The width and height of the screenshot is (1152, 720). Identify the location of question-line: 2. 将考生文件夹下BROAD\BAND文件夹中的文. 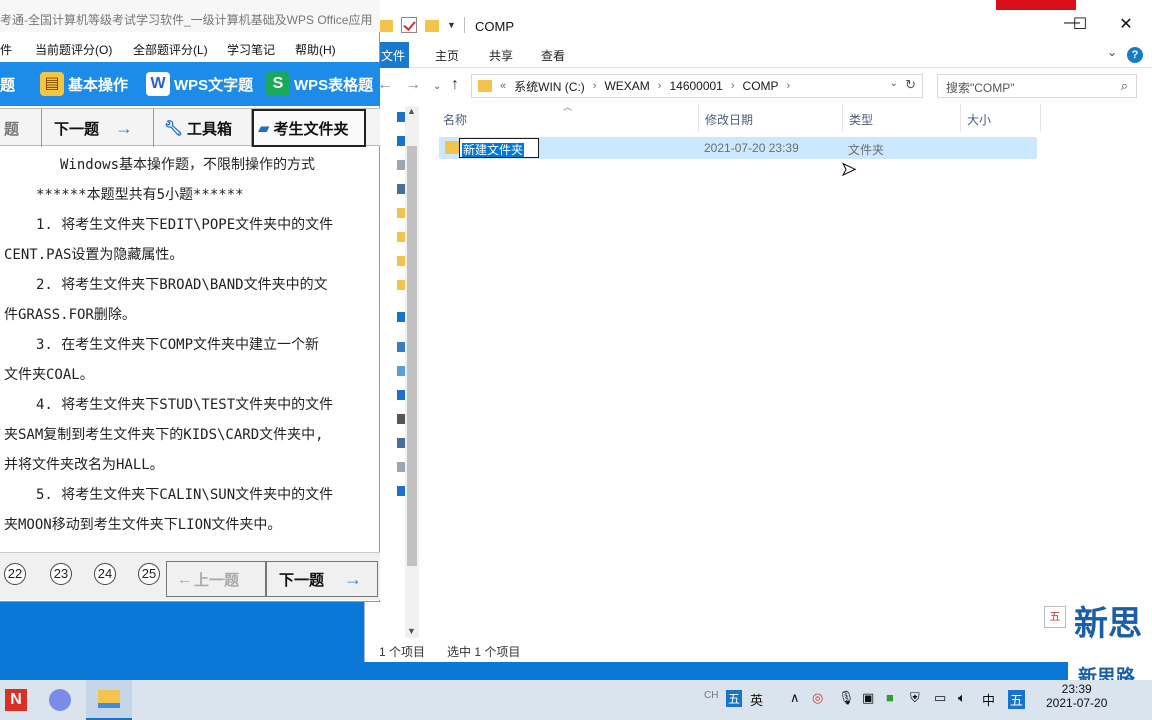
(182, 285).